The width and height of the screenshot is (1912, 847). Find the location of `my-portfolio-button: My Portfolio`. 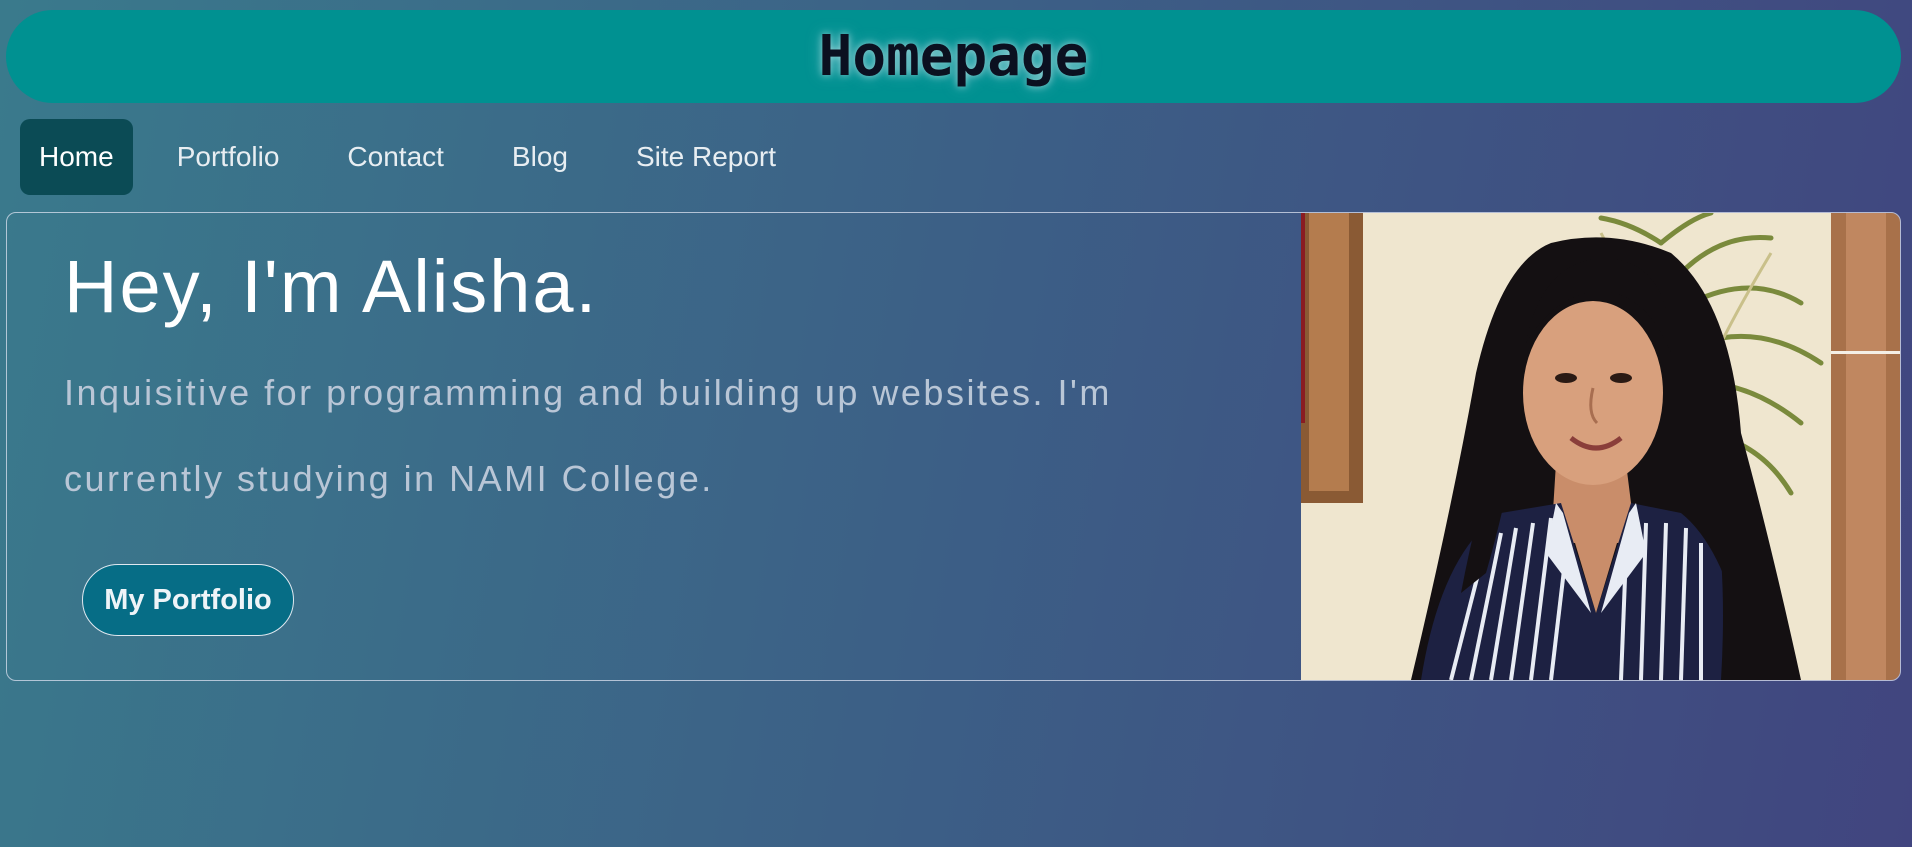

my-portfolio-button: My Portfolio is located at coordinates (188, 600).